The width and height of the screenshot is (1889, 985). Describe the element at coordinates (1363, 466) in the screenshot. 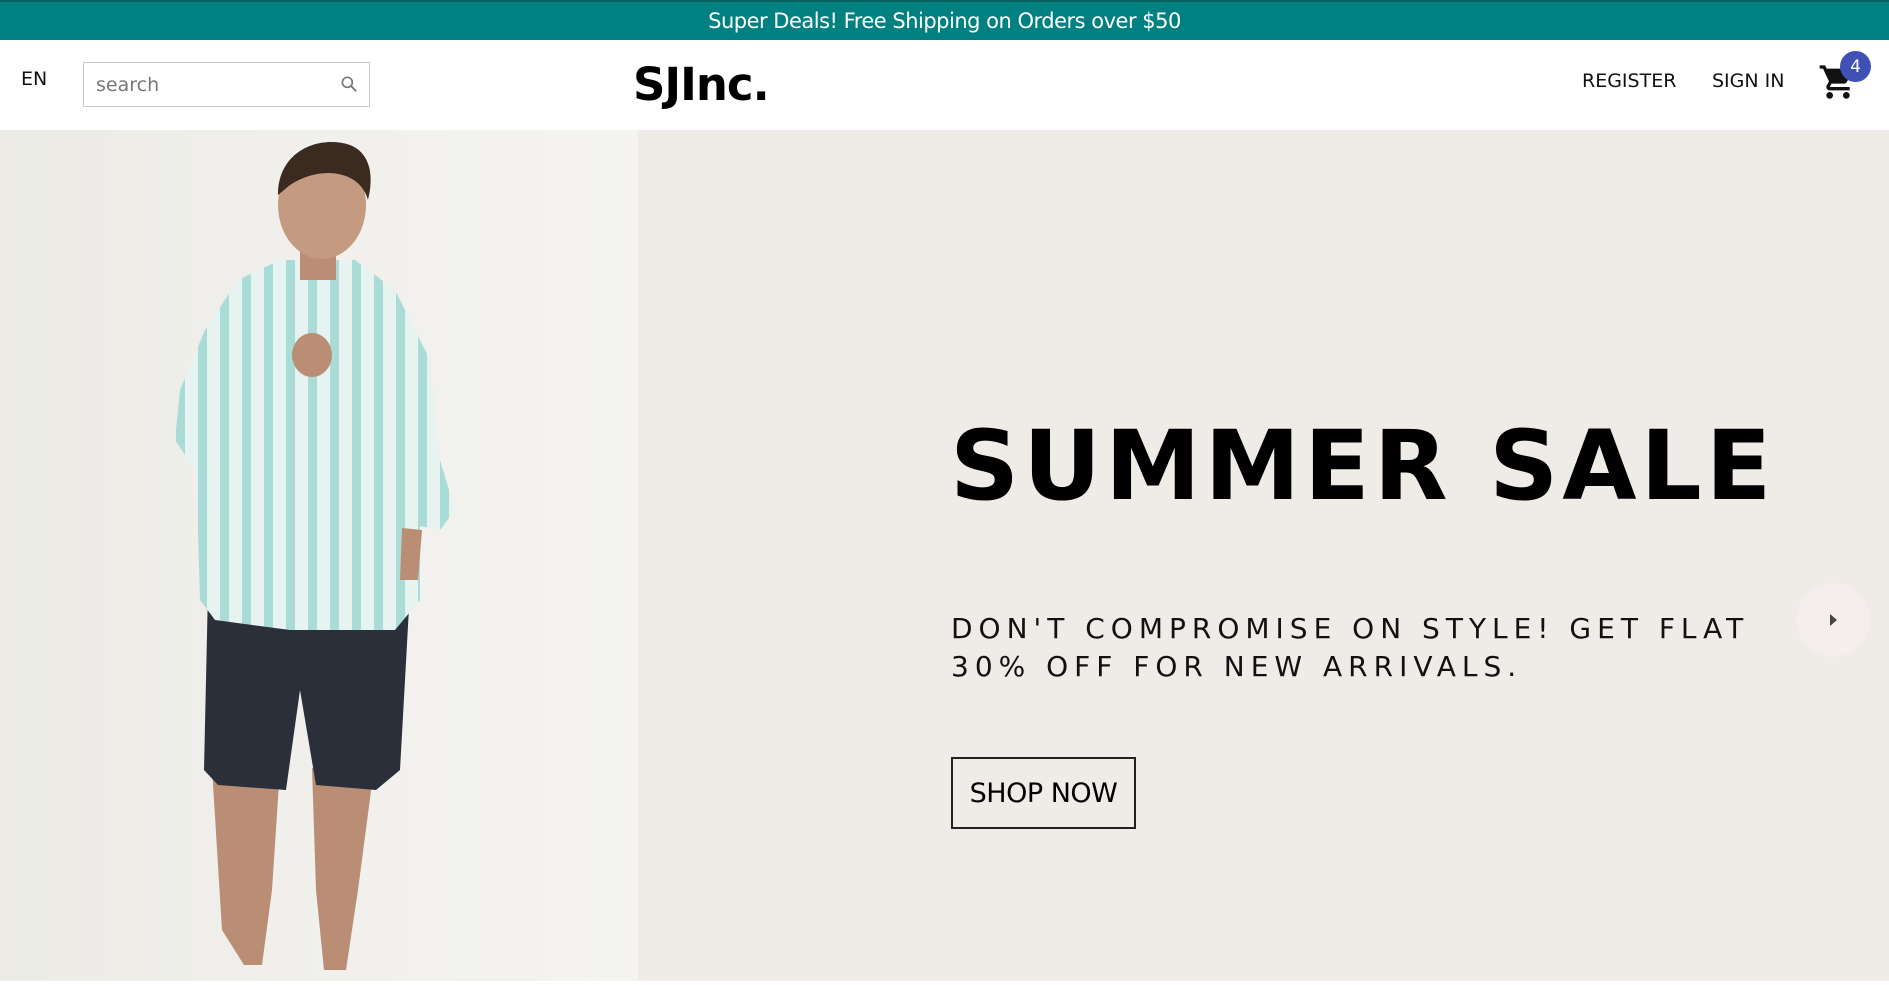

I see `hero-title: SUMMER SALE` at that location.